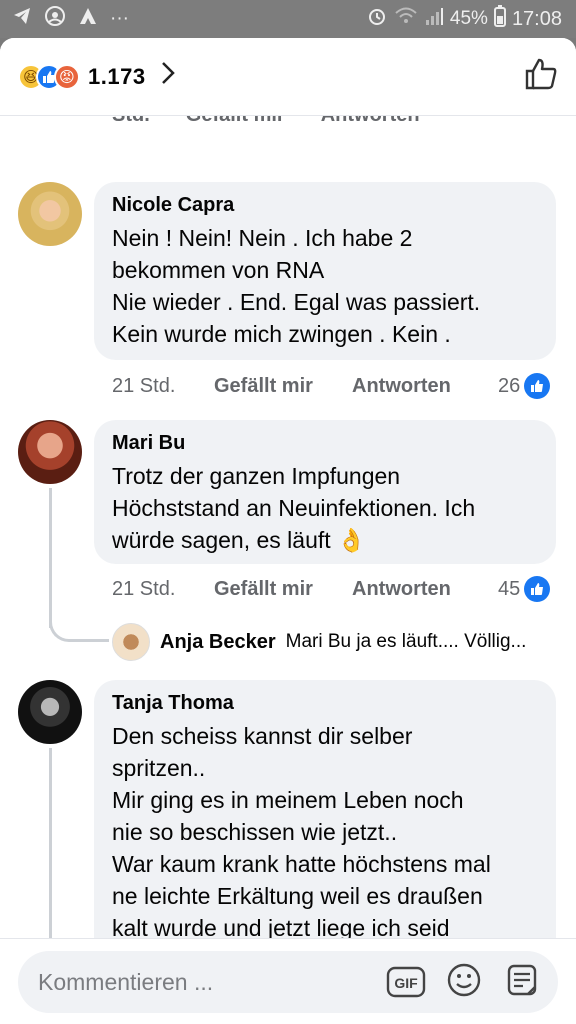  I want to click on camera-icon, so click(55, 19).